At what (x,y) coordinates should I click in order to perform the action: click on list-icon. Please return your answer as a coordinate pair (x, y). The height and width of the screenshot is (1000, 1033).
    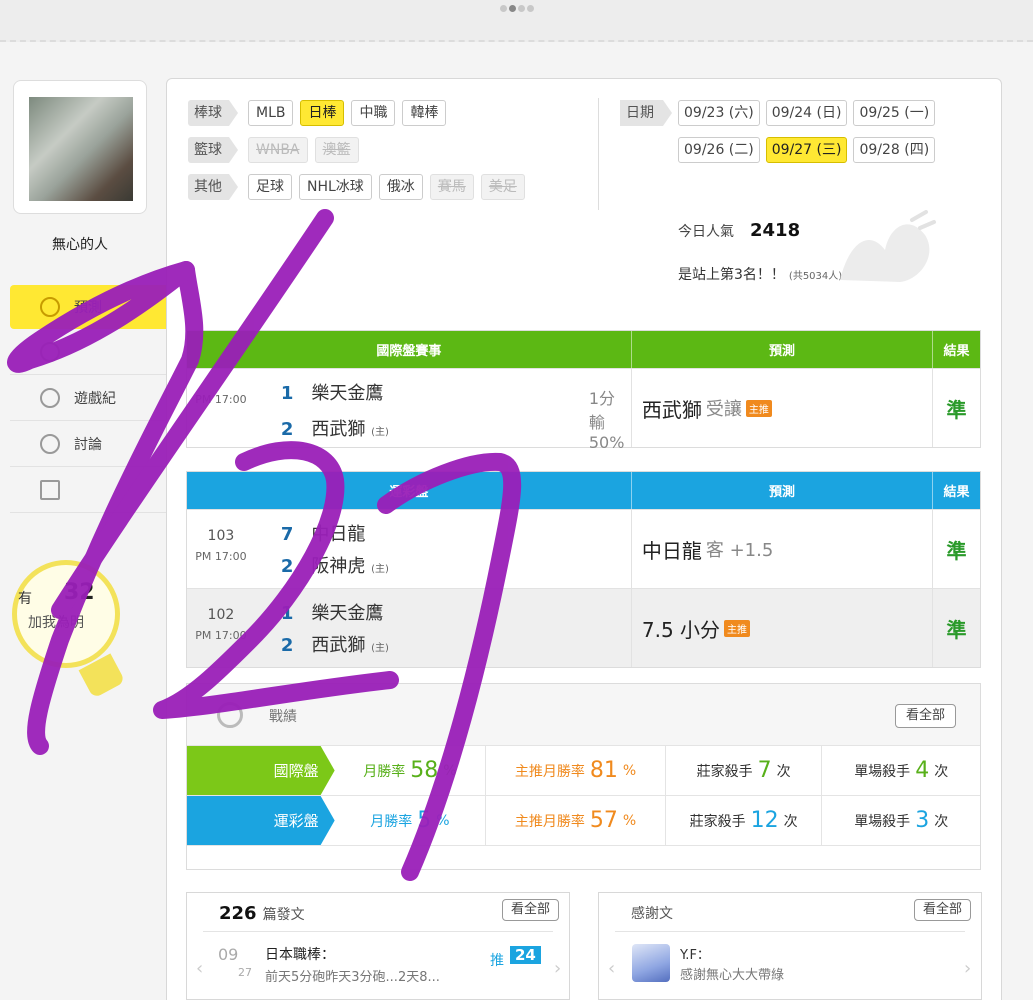
    Looking at the image, I should click on (50, 351).